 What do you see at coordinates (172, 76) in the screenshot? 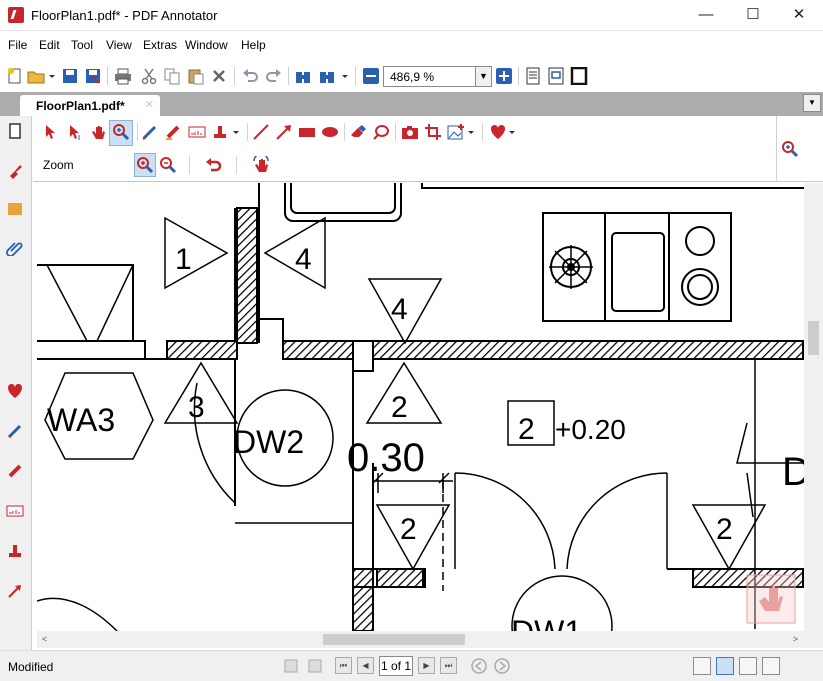
I see `copy-icon` at bounding box center [172, 76].